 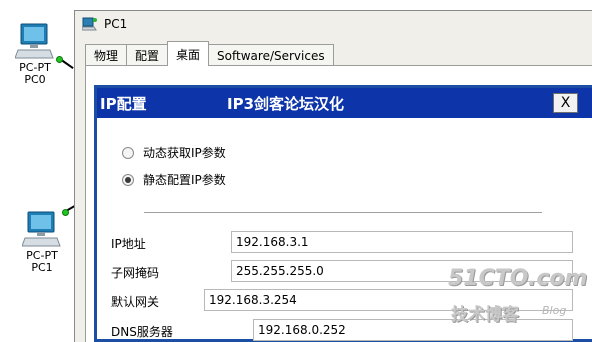 I want to click on window-titlebar: PC1, so click(x=333, y=24).